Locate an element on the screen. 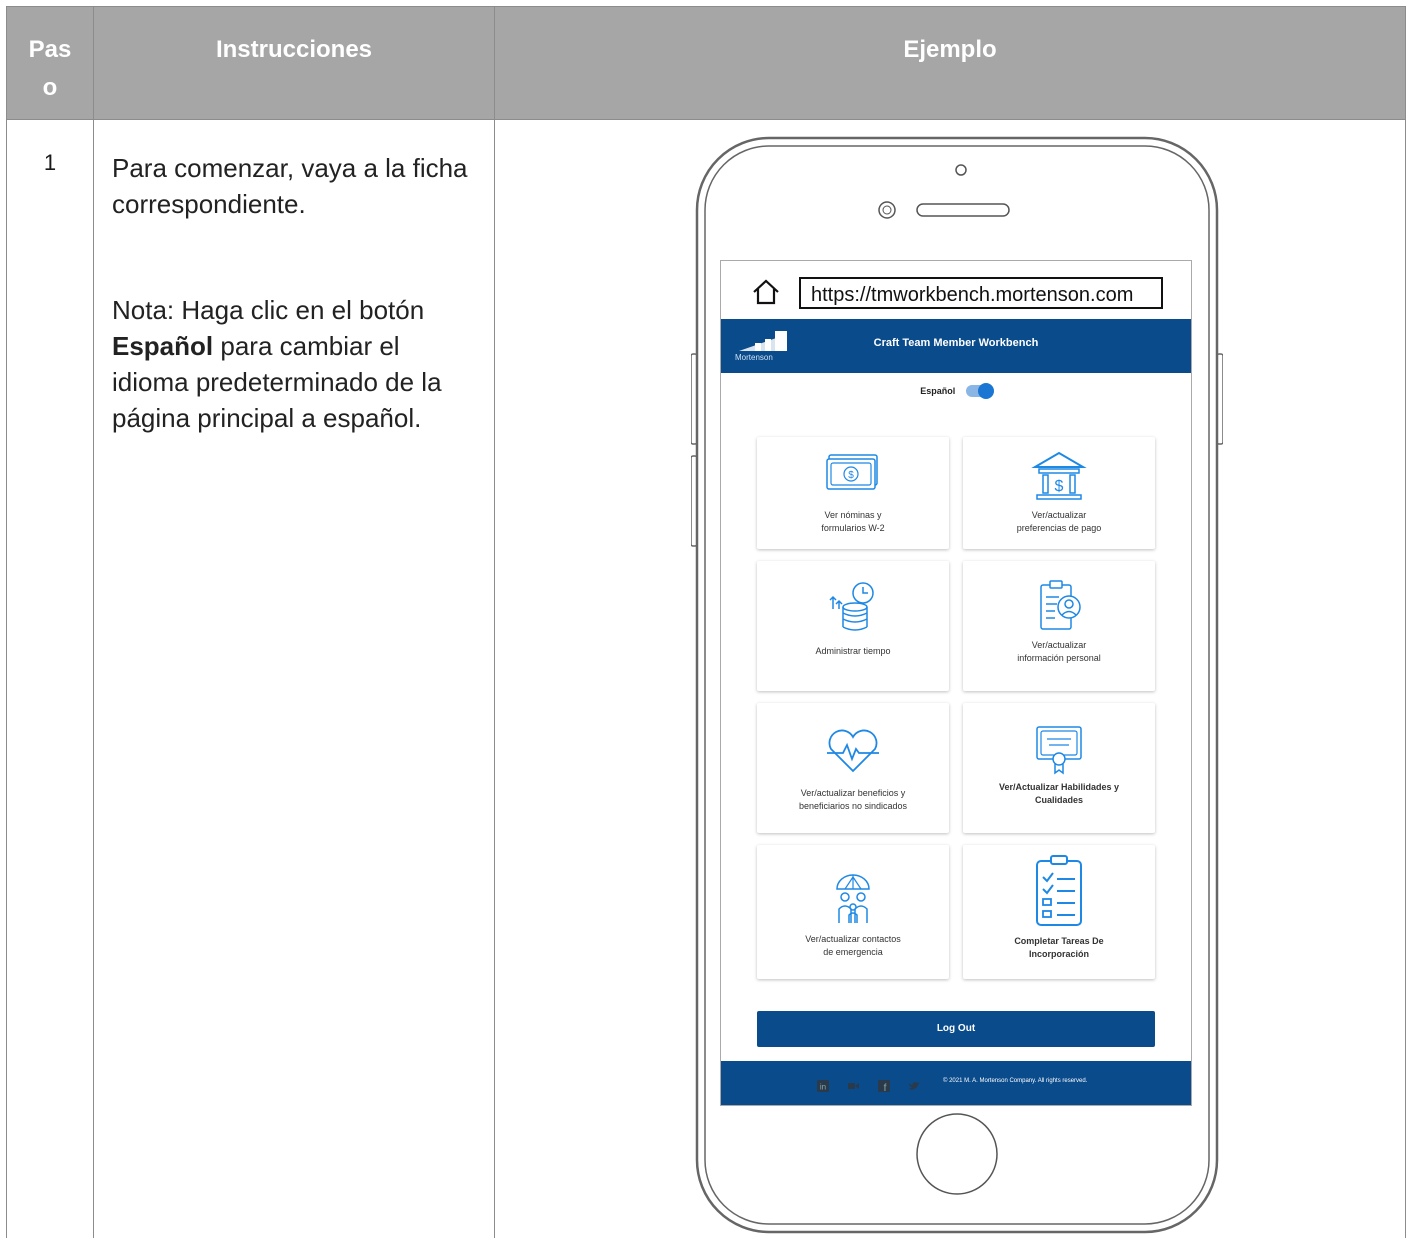  tile-payroll-w2: $ Ver nóminas yformularios W-2 is located at coordinates (853, 493).